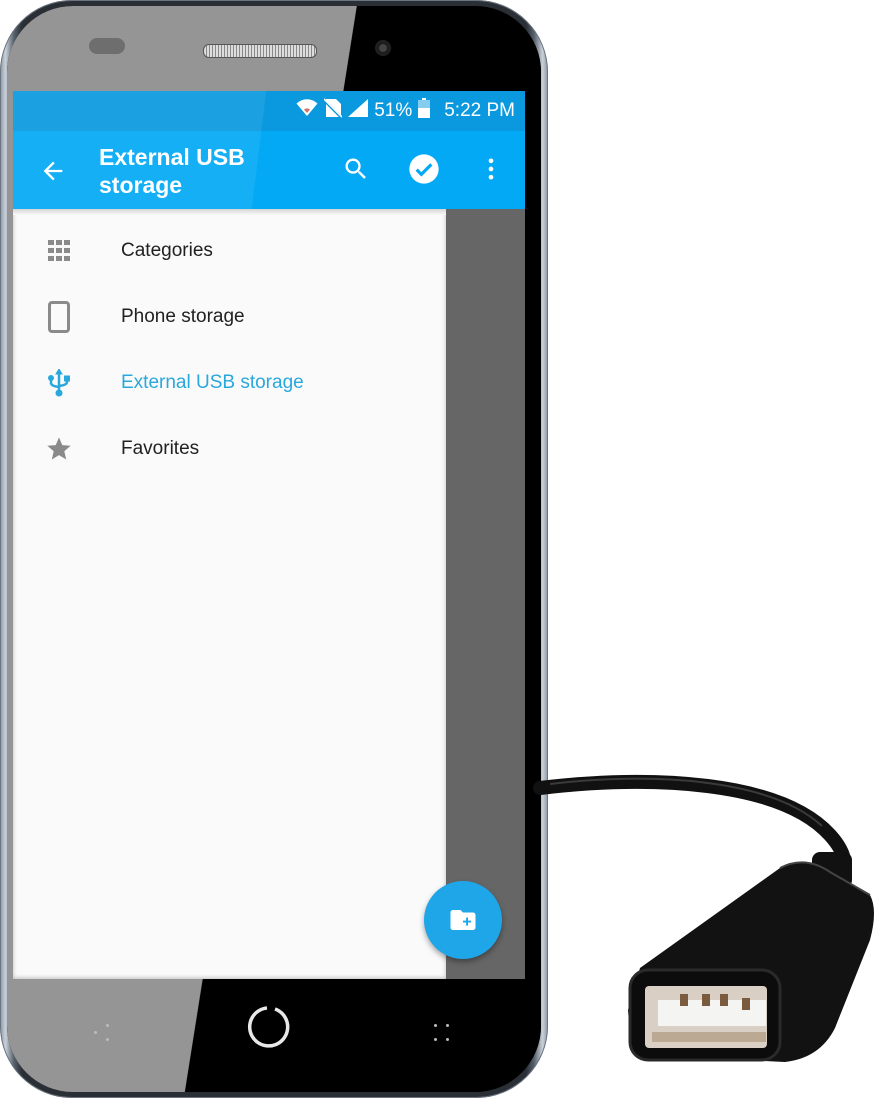 The width and height of the screenshot is (876, 1100). I want to click on drawer-item-categories: Categories, so click(229, 251).